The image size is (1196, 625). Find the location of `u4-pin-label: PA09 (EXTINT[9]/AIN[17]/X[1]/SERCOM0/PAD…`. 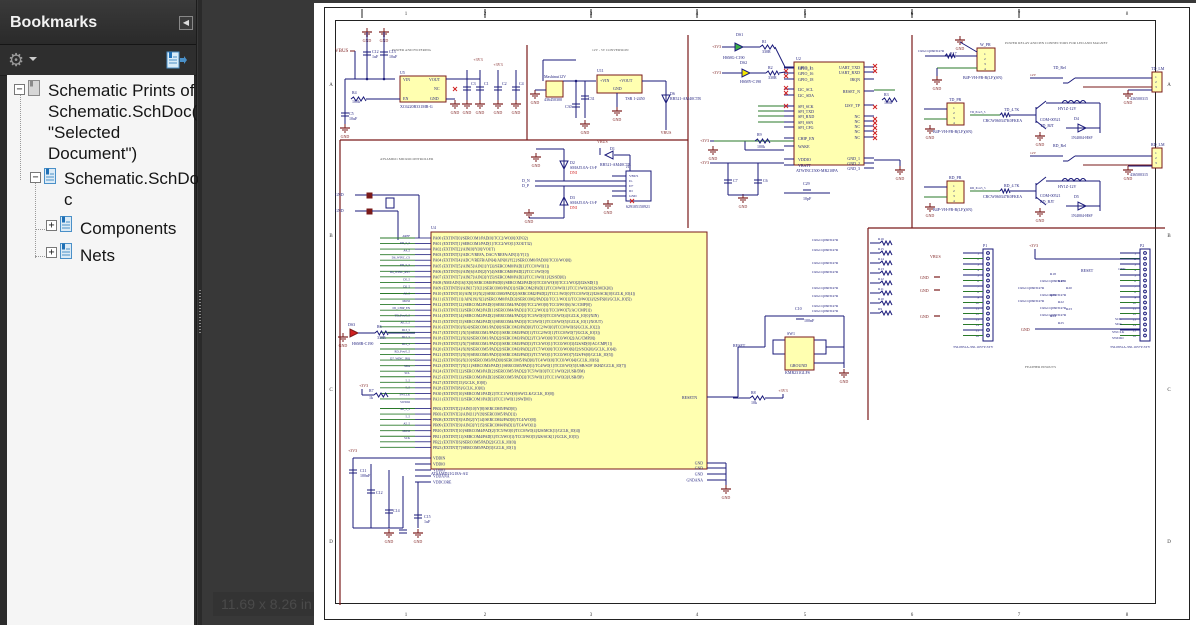

u4-pin-label: PA09 (EXTINT[9]/AIN[17]/X[1]/SERCOM0/PAD… is located at coordinates (523, 288).